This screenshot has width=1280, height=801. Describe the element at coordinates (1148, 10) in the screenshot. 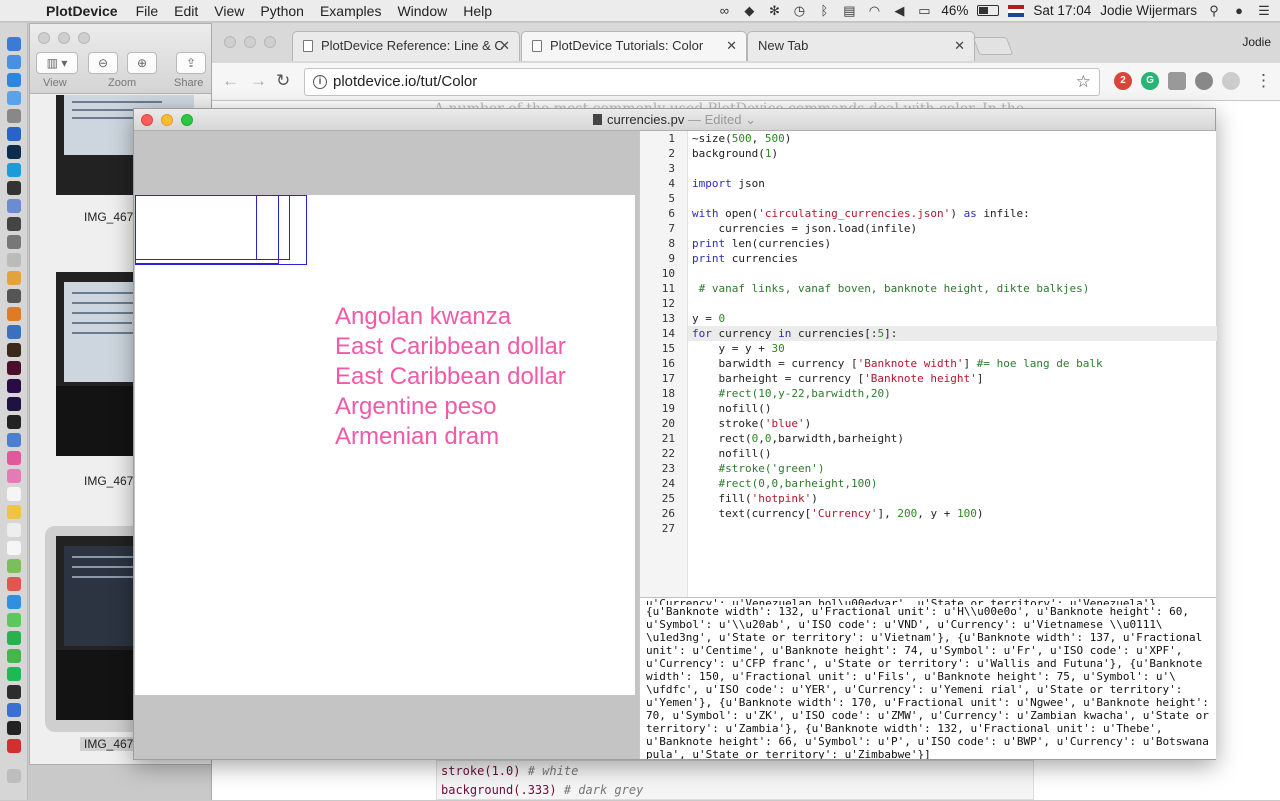

I see `user-name: Jodie Wijermars` at that location.